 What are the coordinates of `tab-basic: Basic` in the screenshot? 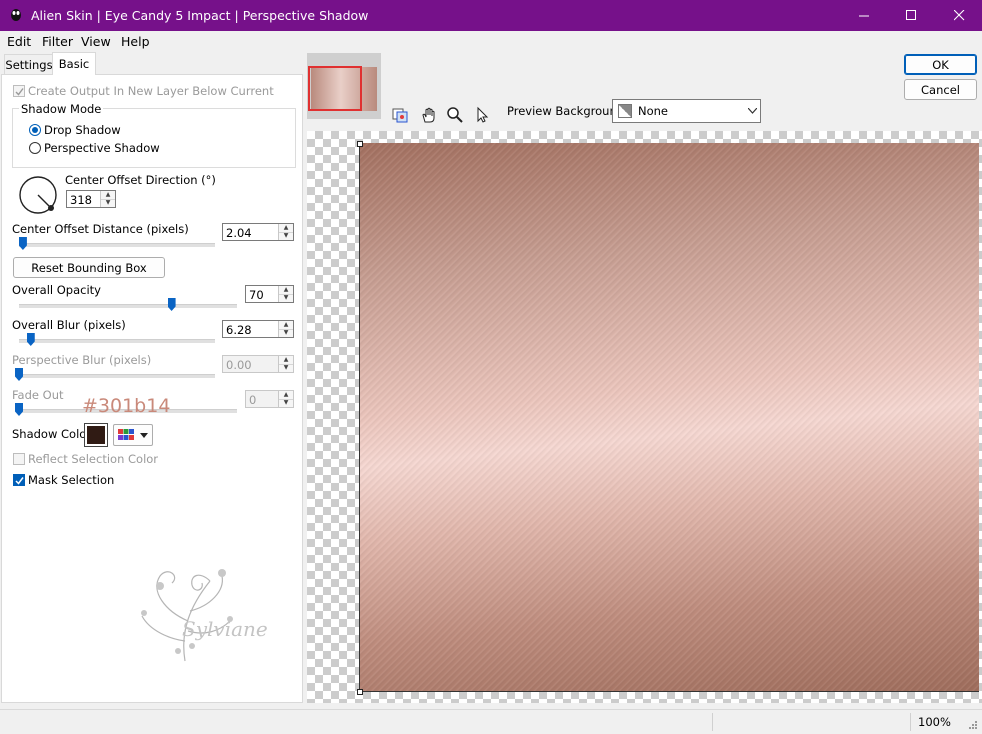 It's located at (74, 63).